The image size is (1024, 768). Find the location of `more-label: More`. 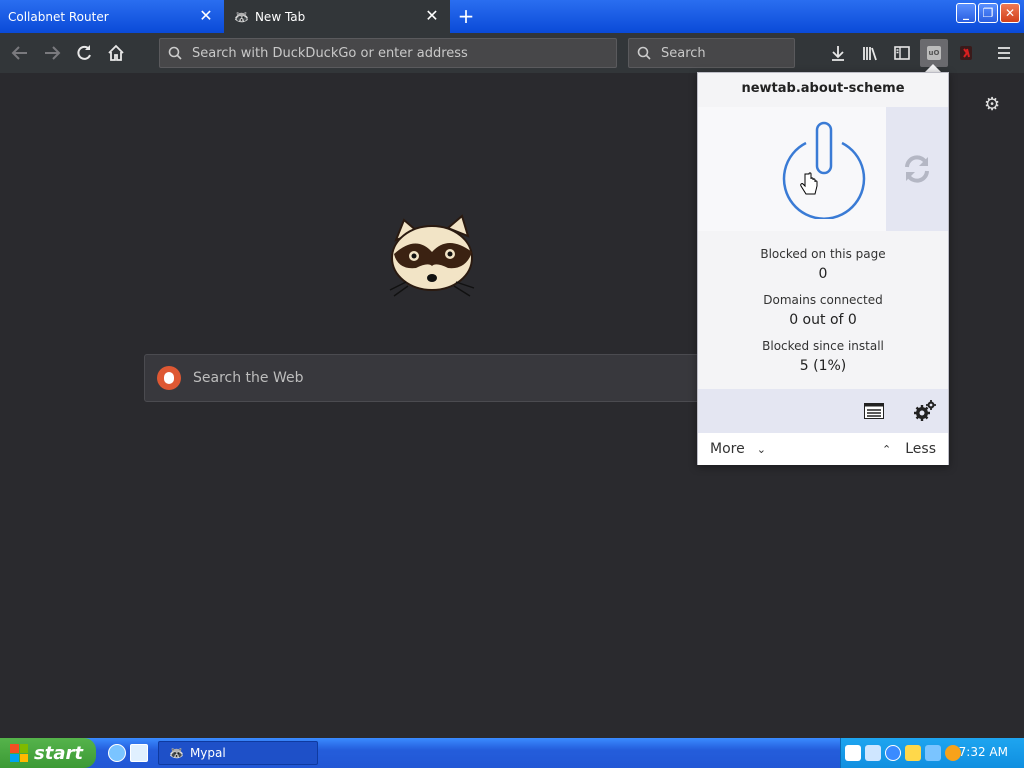

more-label: More is located at coordinates (727, 449).